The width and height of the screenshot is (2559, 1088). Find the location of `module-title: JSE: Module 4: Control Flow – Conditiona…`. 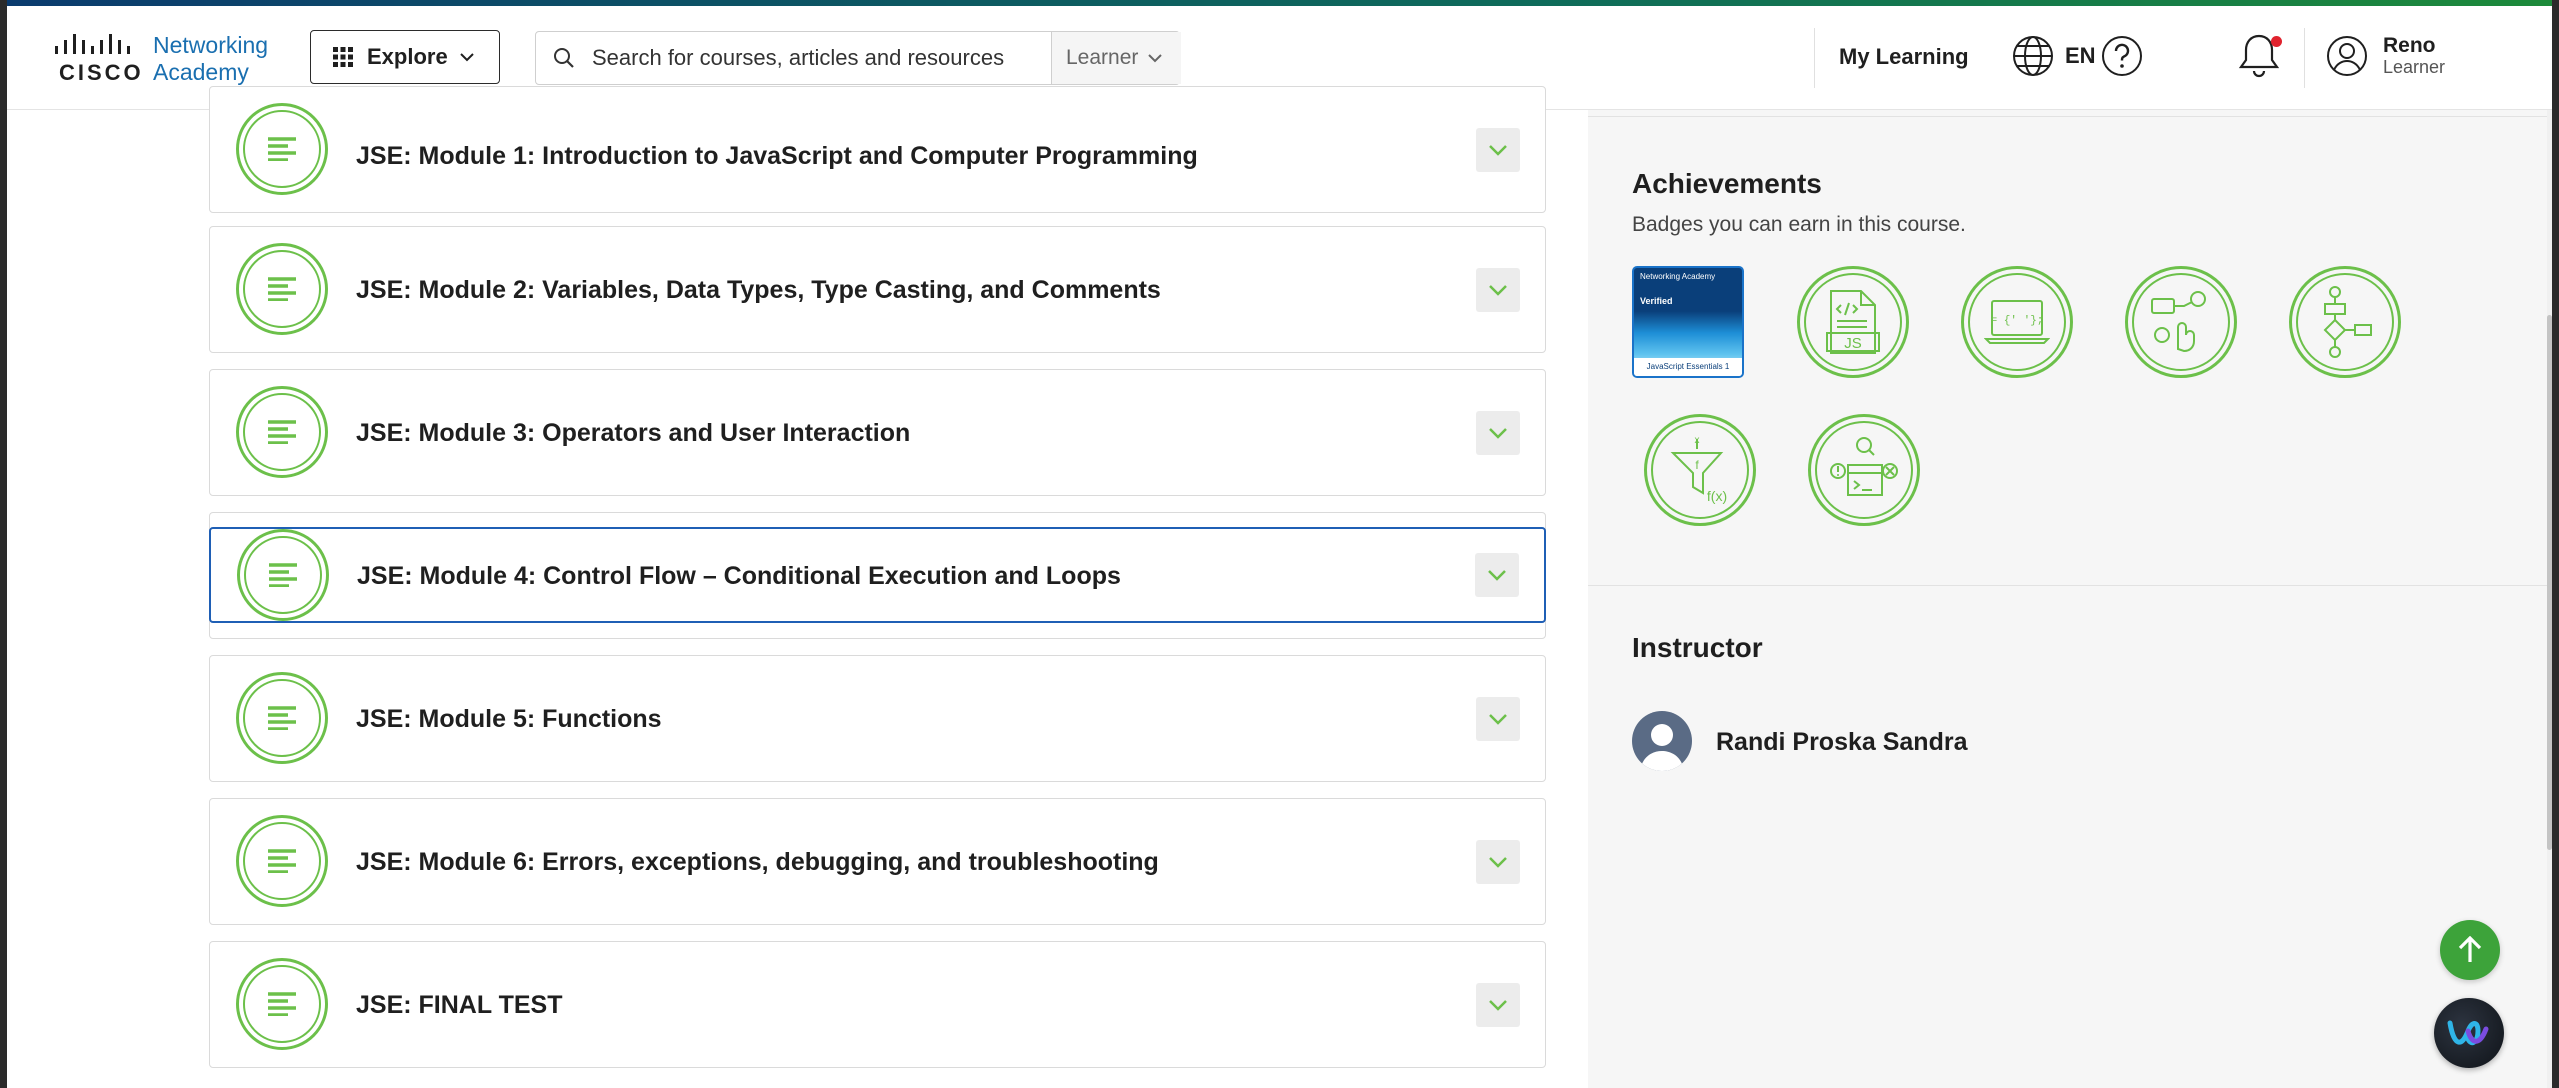

module-title: JSE: Module 4: Control Flow – Conditiona… is located at coordinates (739, 576).